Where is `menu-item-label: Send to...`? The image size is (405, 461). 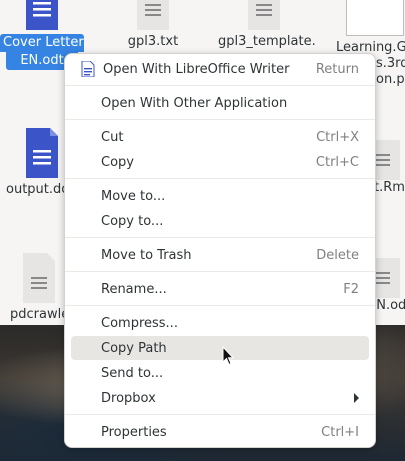 menu-item-label: Send to... is located at coordinates (132, 373).